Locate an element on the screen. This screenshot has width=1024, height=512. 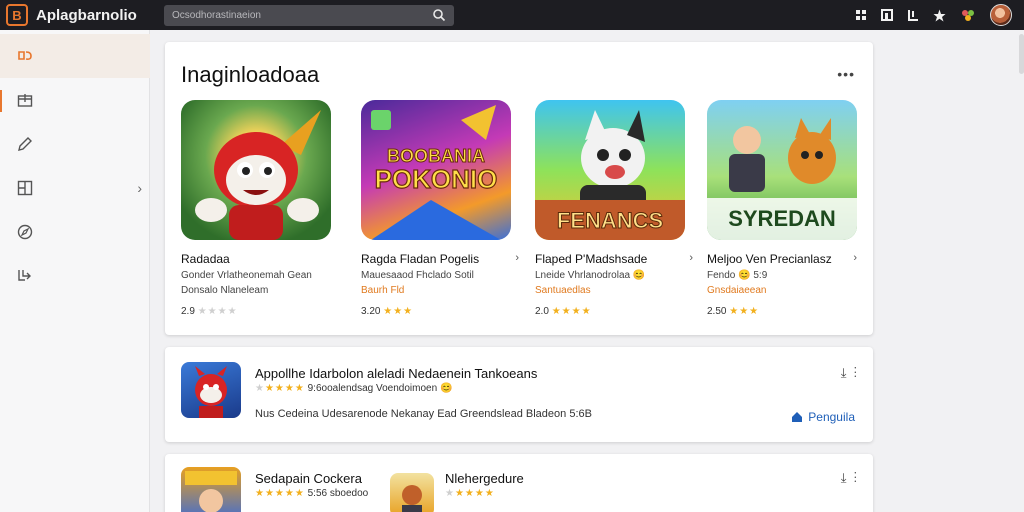
red-mascot-icon is located at coordinates (211, 392).